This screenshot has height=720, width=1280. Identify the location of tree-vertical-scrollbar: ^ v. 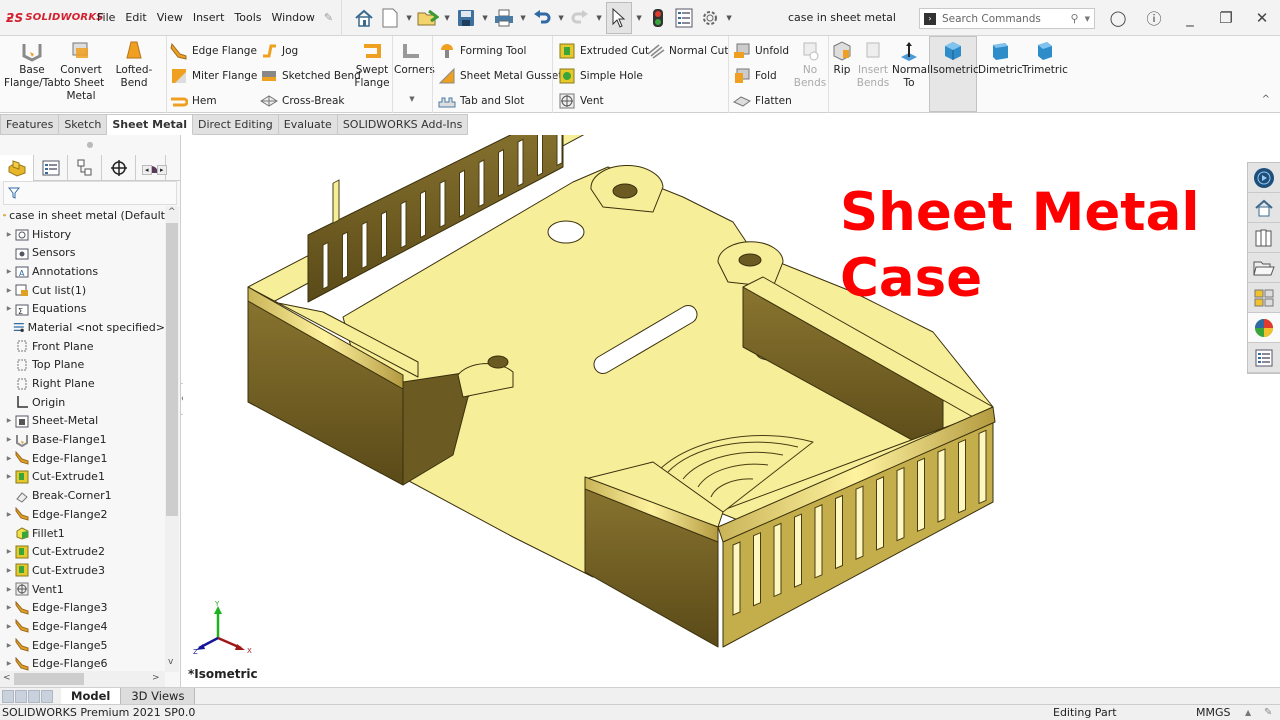
(172, 439).